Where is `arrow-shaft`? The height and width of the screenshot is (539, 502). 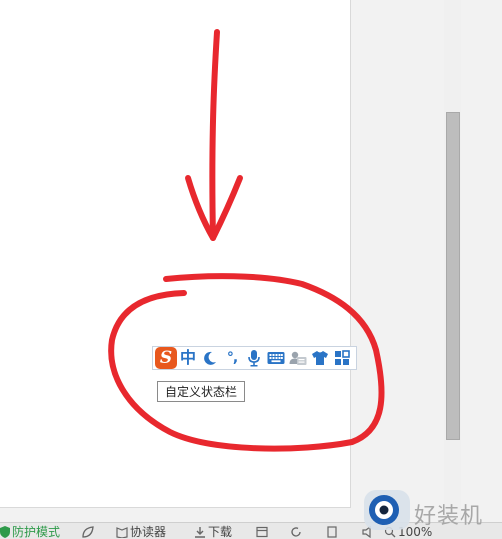
arrow-shaft is located at coordinates (214, 135).